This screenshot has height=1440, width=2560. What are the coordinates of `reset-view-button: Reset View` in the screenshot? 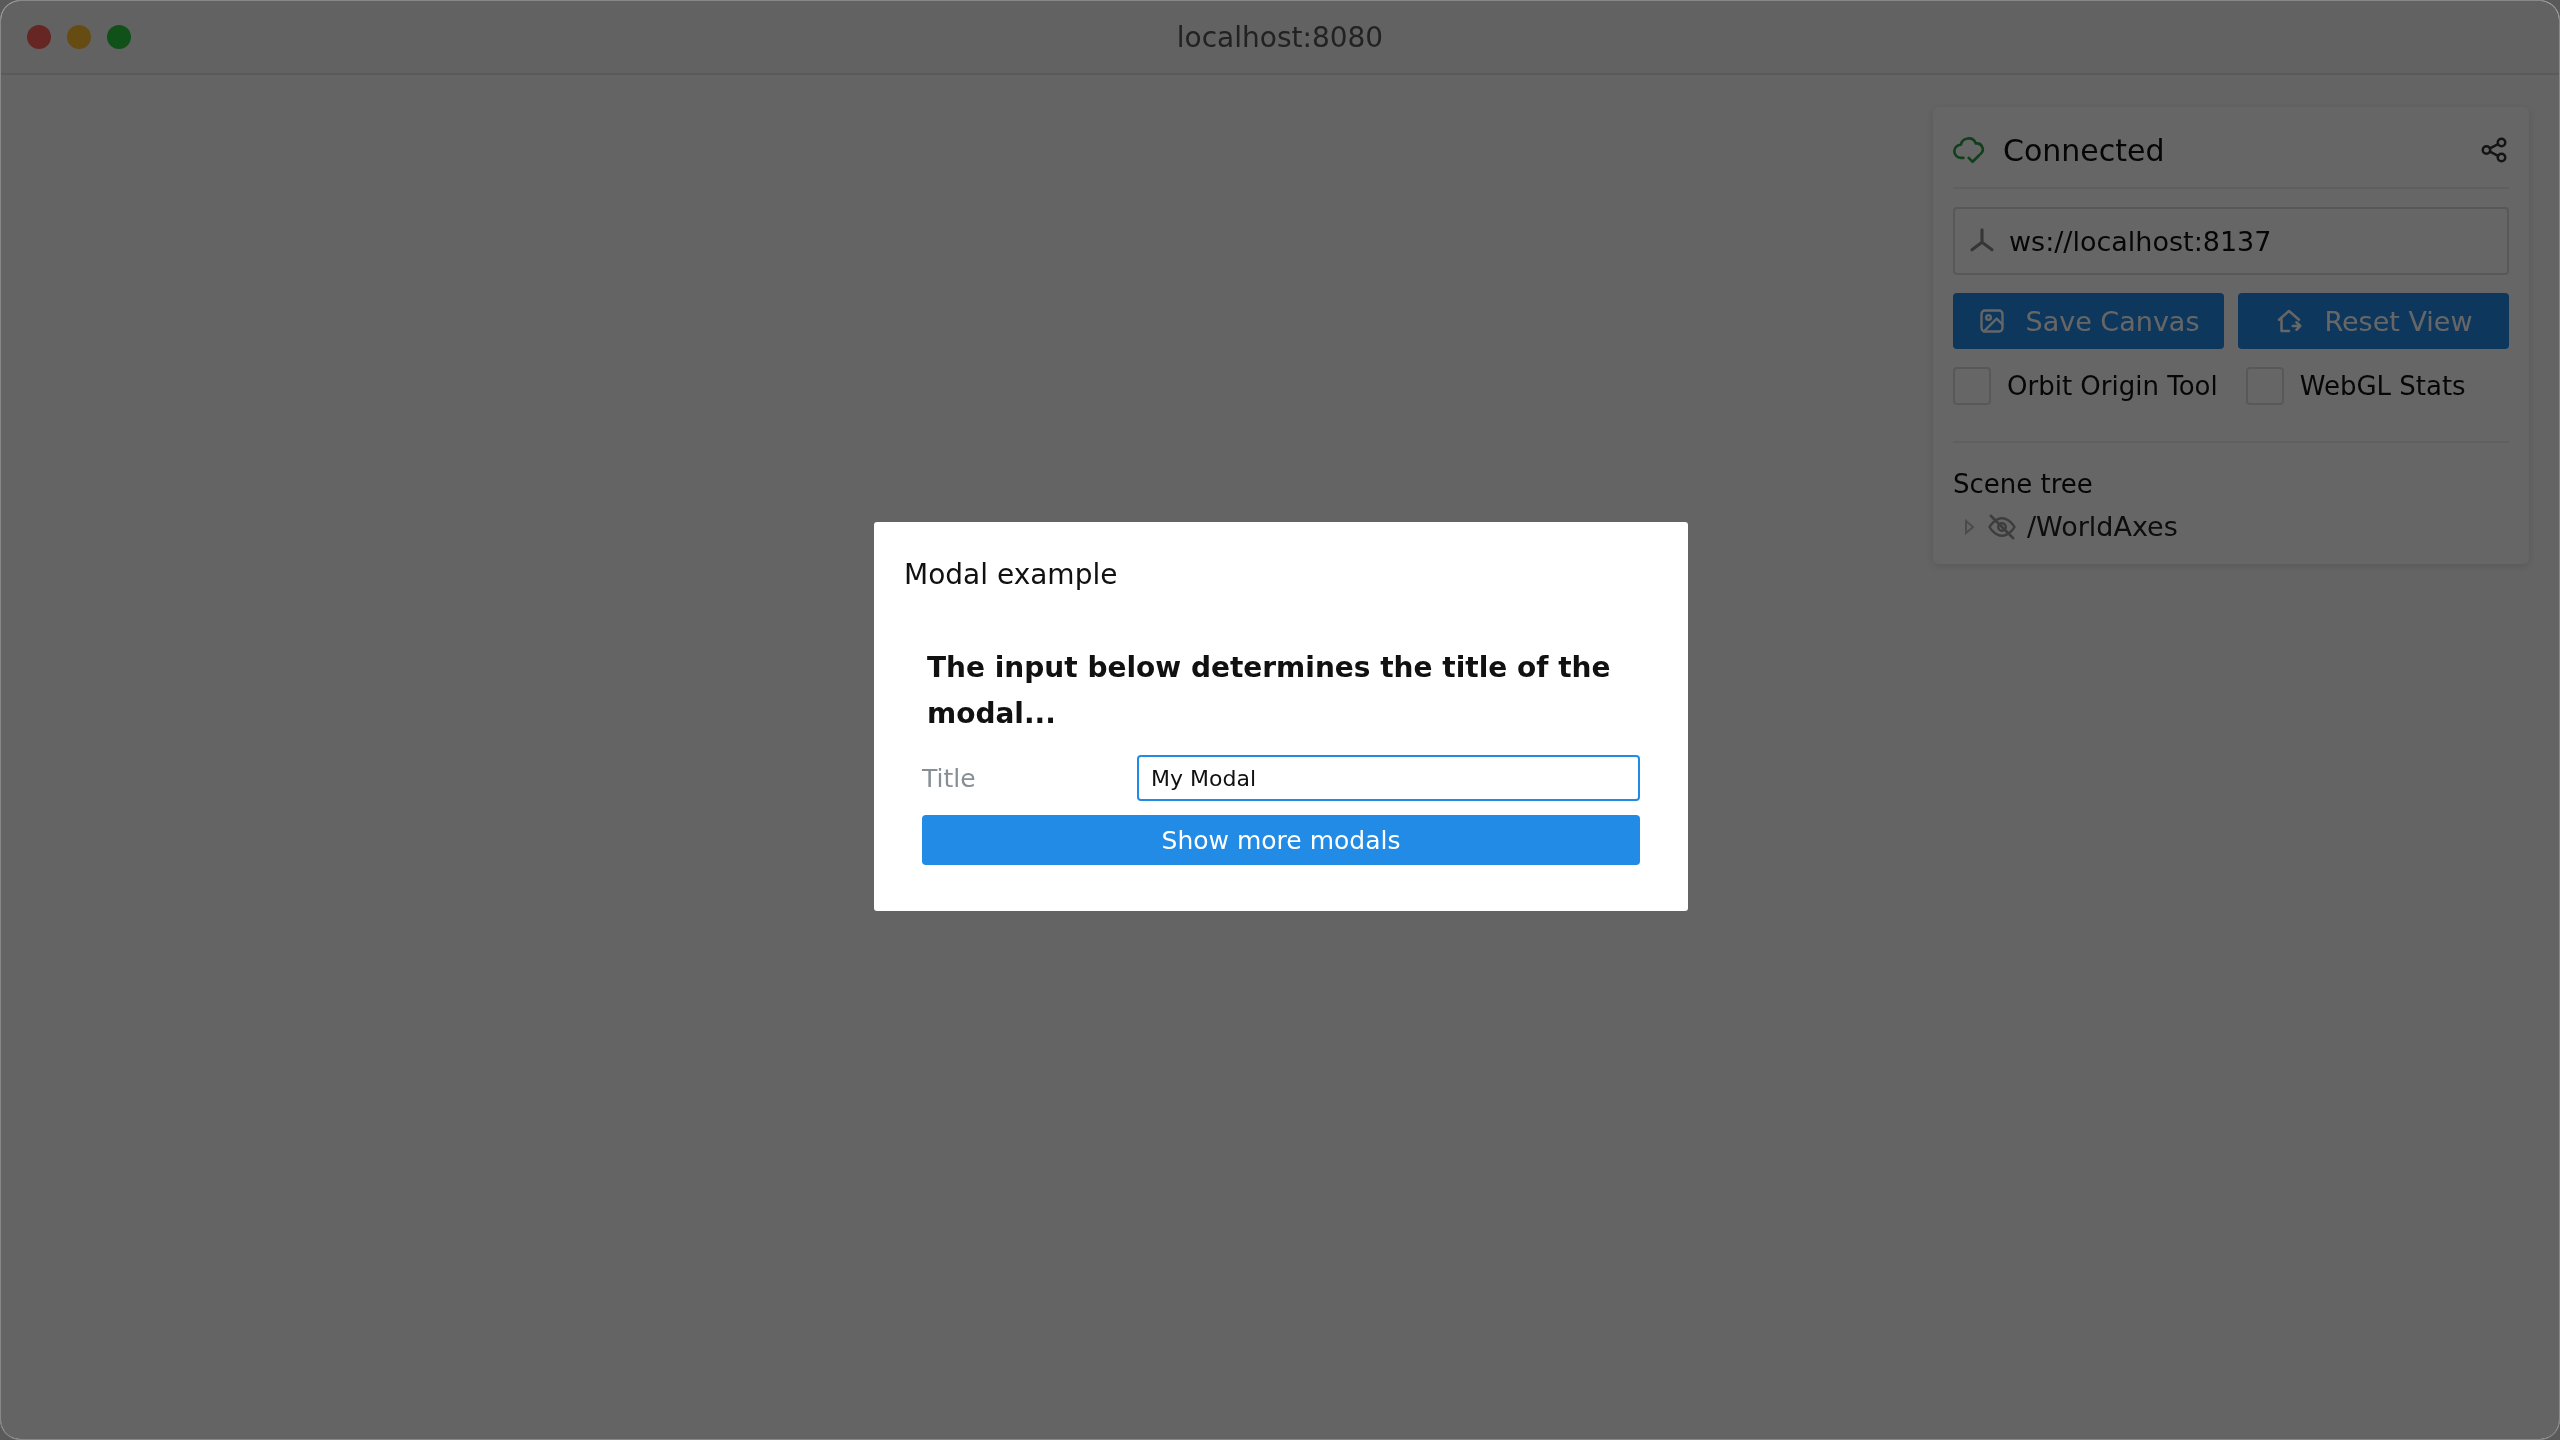 It's located at (2373, 321).